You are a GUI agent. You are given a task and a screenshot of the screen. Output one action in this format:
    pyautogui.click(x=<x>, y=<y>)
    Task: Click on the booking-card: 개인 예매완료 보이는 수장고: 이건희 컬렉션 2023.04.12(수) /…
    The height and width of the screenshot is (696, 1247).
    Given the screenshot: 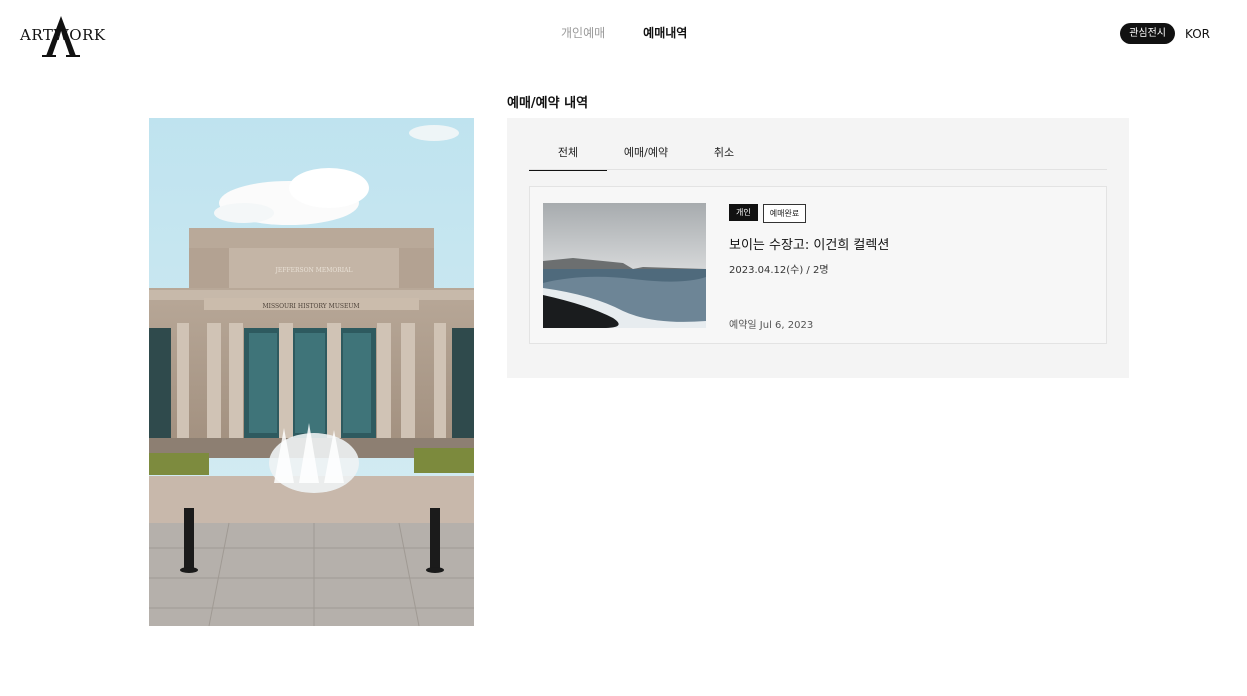 What is the action you would take?
    pyautogui.click(x=818, y=265)
    